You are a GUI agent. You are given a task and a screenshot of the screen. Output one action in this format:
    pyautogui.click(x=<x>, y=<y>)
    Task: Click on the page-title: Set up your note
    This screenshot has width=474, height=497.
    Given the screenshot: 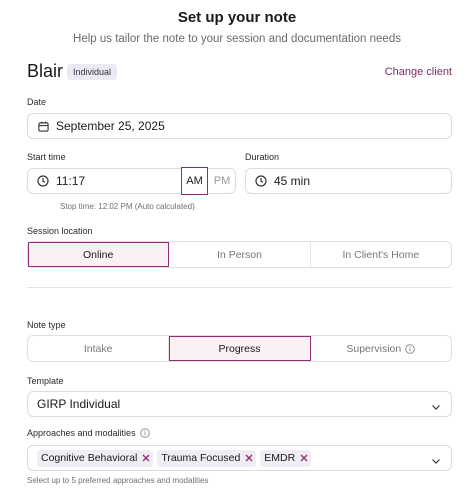 What is the action you would take?
    pyautogui.click(x=237, y=17)
    